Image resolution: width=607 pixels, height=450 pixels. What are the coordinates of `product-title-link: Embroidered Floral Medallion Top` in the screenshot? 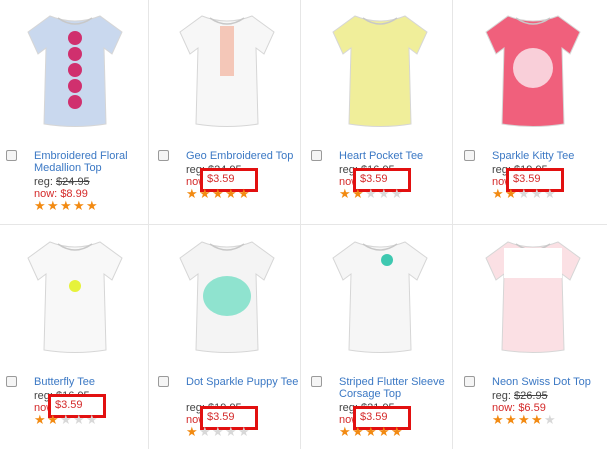 It's located at (92, 162).